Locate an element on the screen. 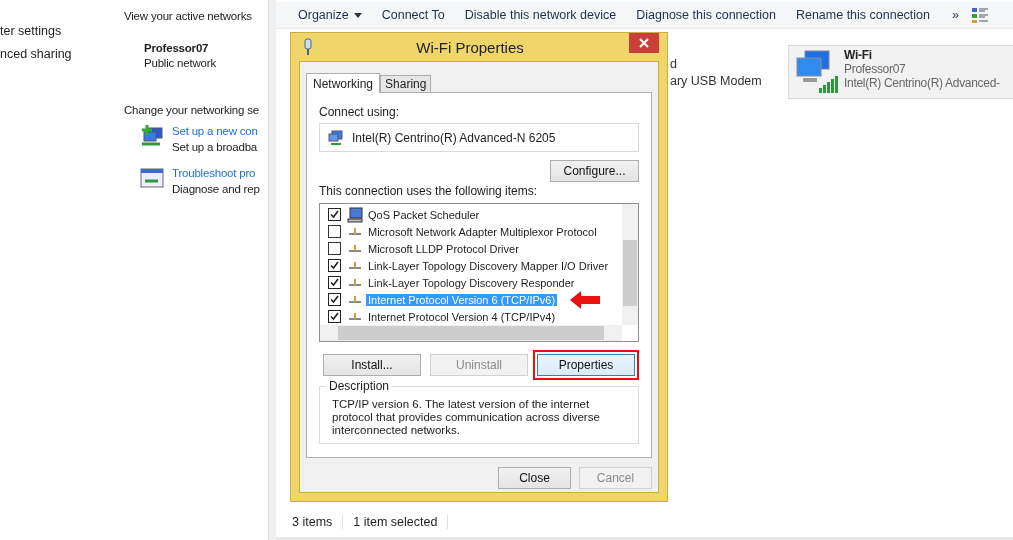 The image size is (1013, 540). adapter-name: Wi-Fi is located at coordinates (858, 55).